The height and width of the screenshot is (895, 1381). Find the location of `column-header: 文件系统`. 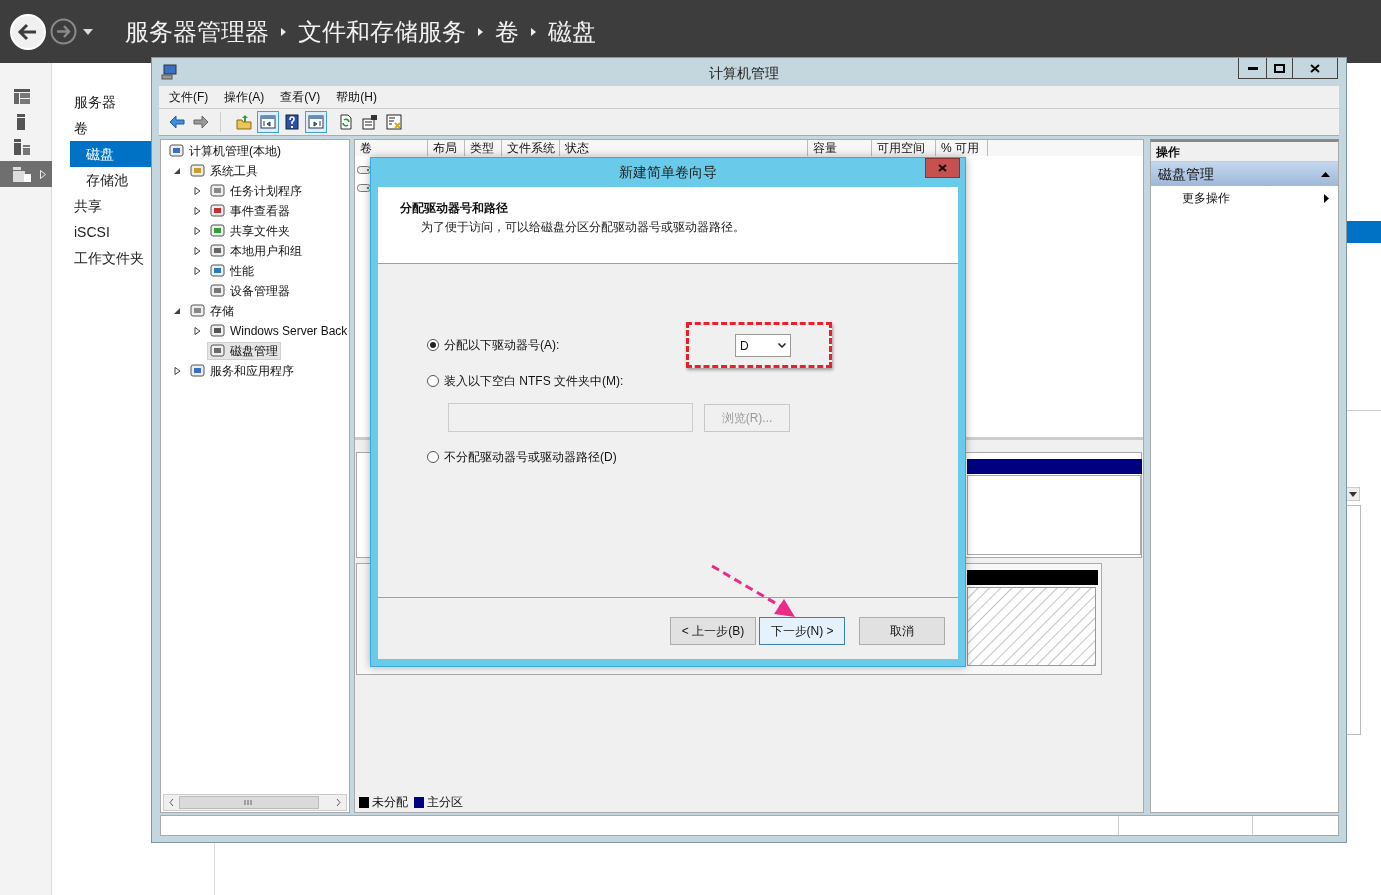

column-header: 文件系统 is located at coordinates (531, 148).